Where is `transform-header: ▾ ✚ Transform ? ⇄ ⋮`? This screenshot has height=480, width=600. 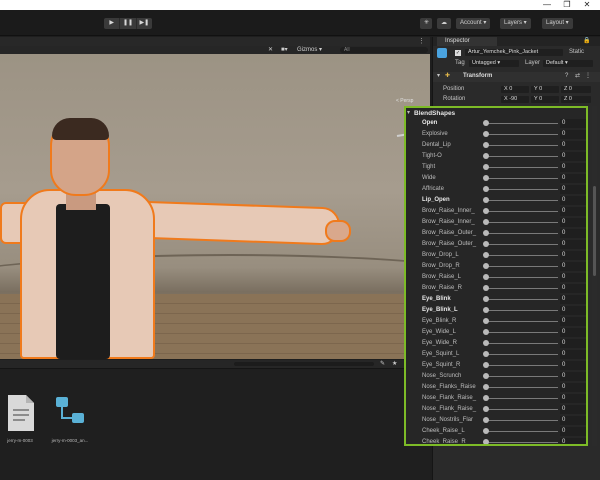
transform-header: ▾ ✚ Transform ? ⇄ ⋮ is located at coordinates (516, 77).